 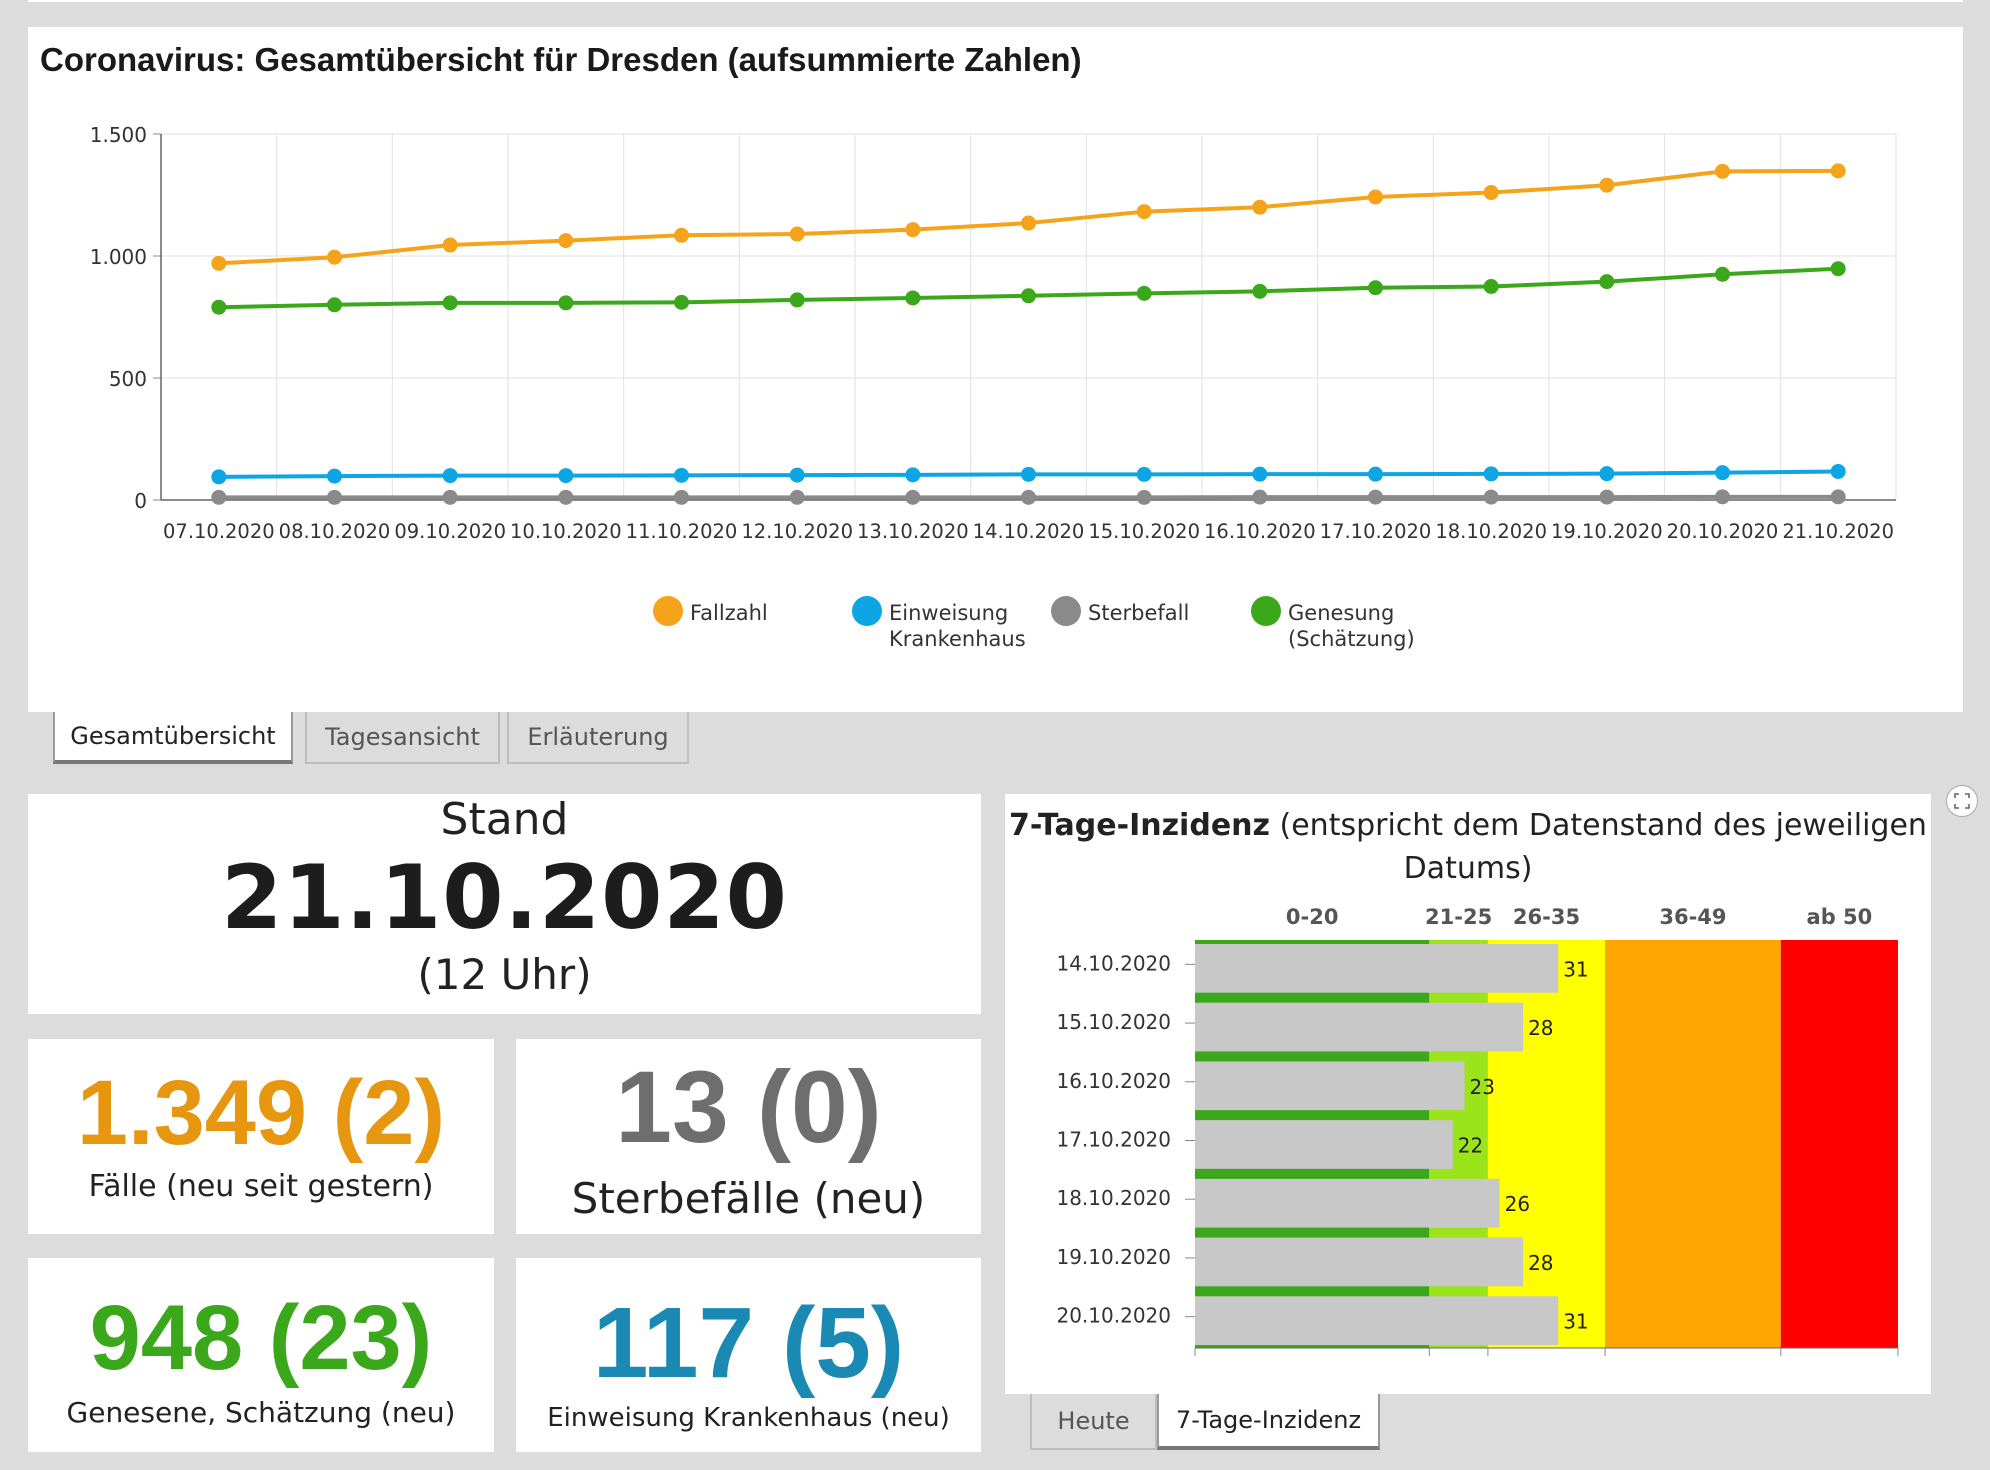 I want to click on top-strip, so click(x=995, y=1).